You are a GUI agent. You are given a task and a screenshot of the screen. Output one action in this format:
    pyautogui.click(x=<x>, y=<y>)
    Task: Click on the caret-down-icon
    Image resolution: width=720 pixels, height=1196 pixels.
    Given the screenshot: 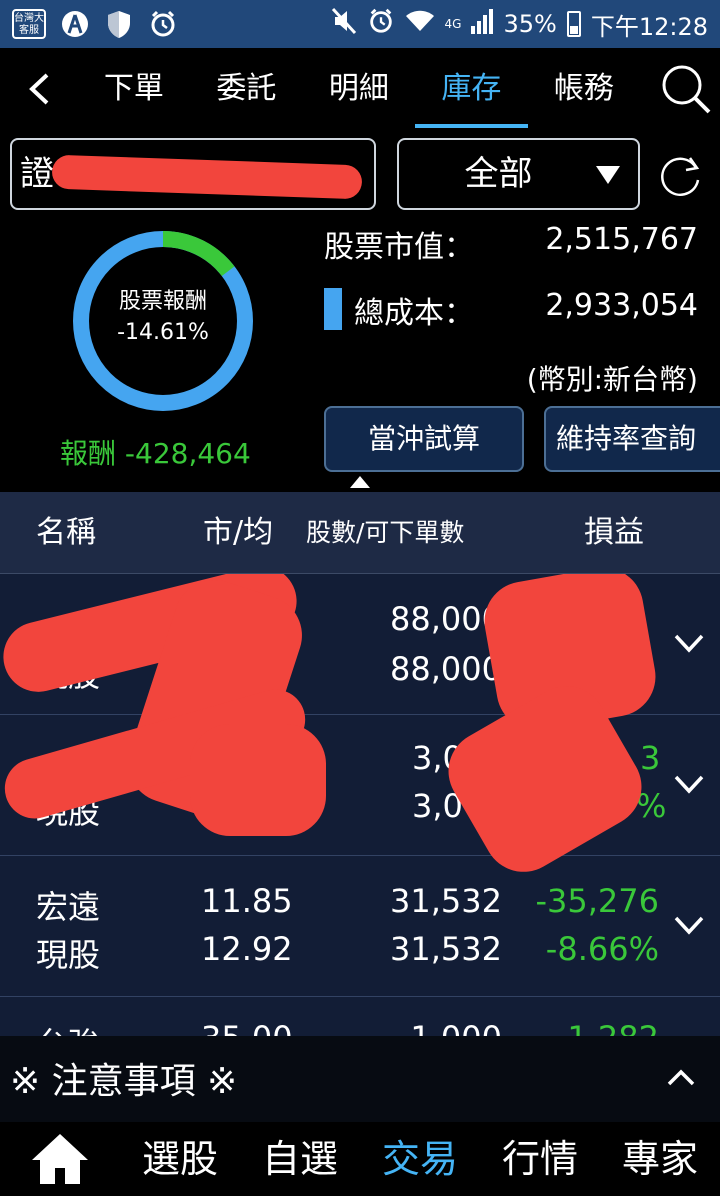 What is the action you would take?
    pyautogui.click(x=608, y=175)
    